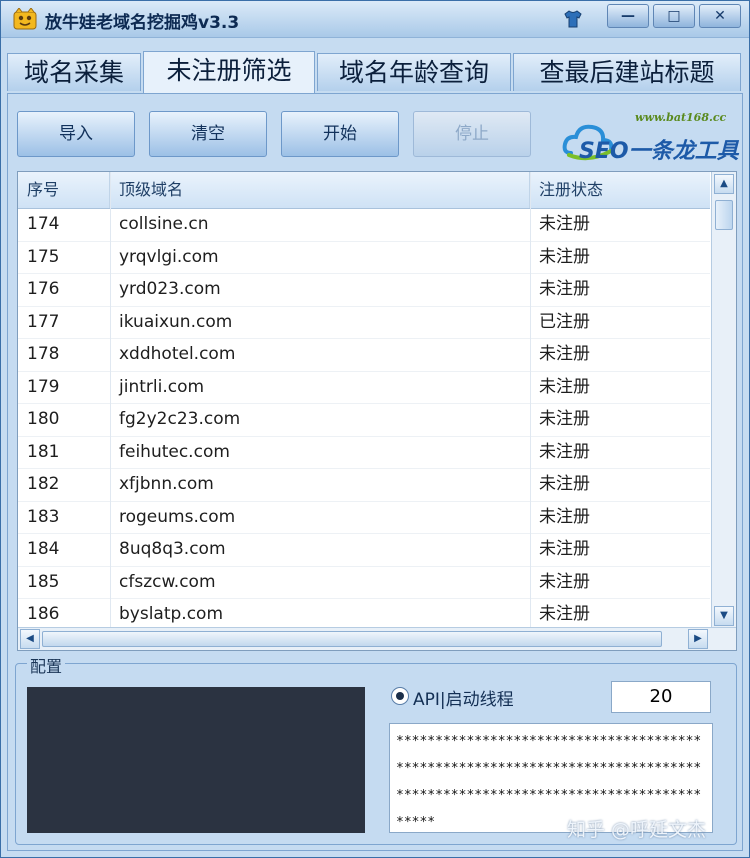 The width and height of the screenshot is (750, 858). Describe the element at coordinates (628, 16) in the screenshot. I see `minimize-button: —` at that location.